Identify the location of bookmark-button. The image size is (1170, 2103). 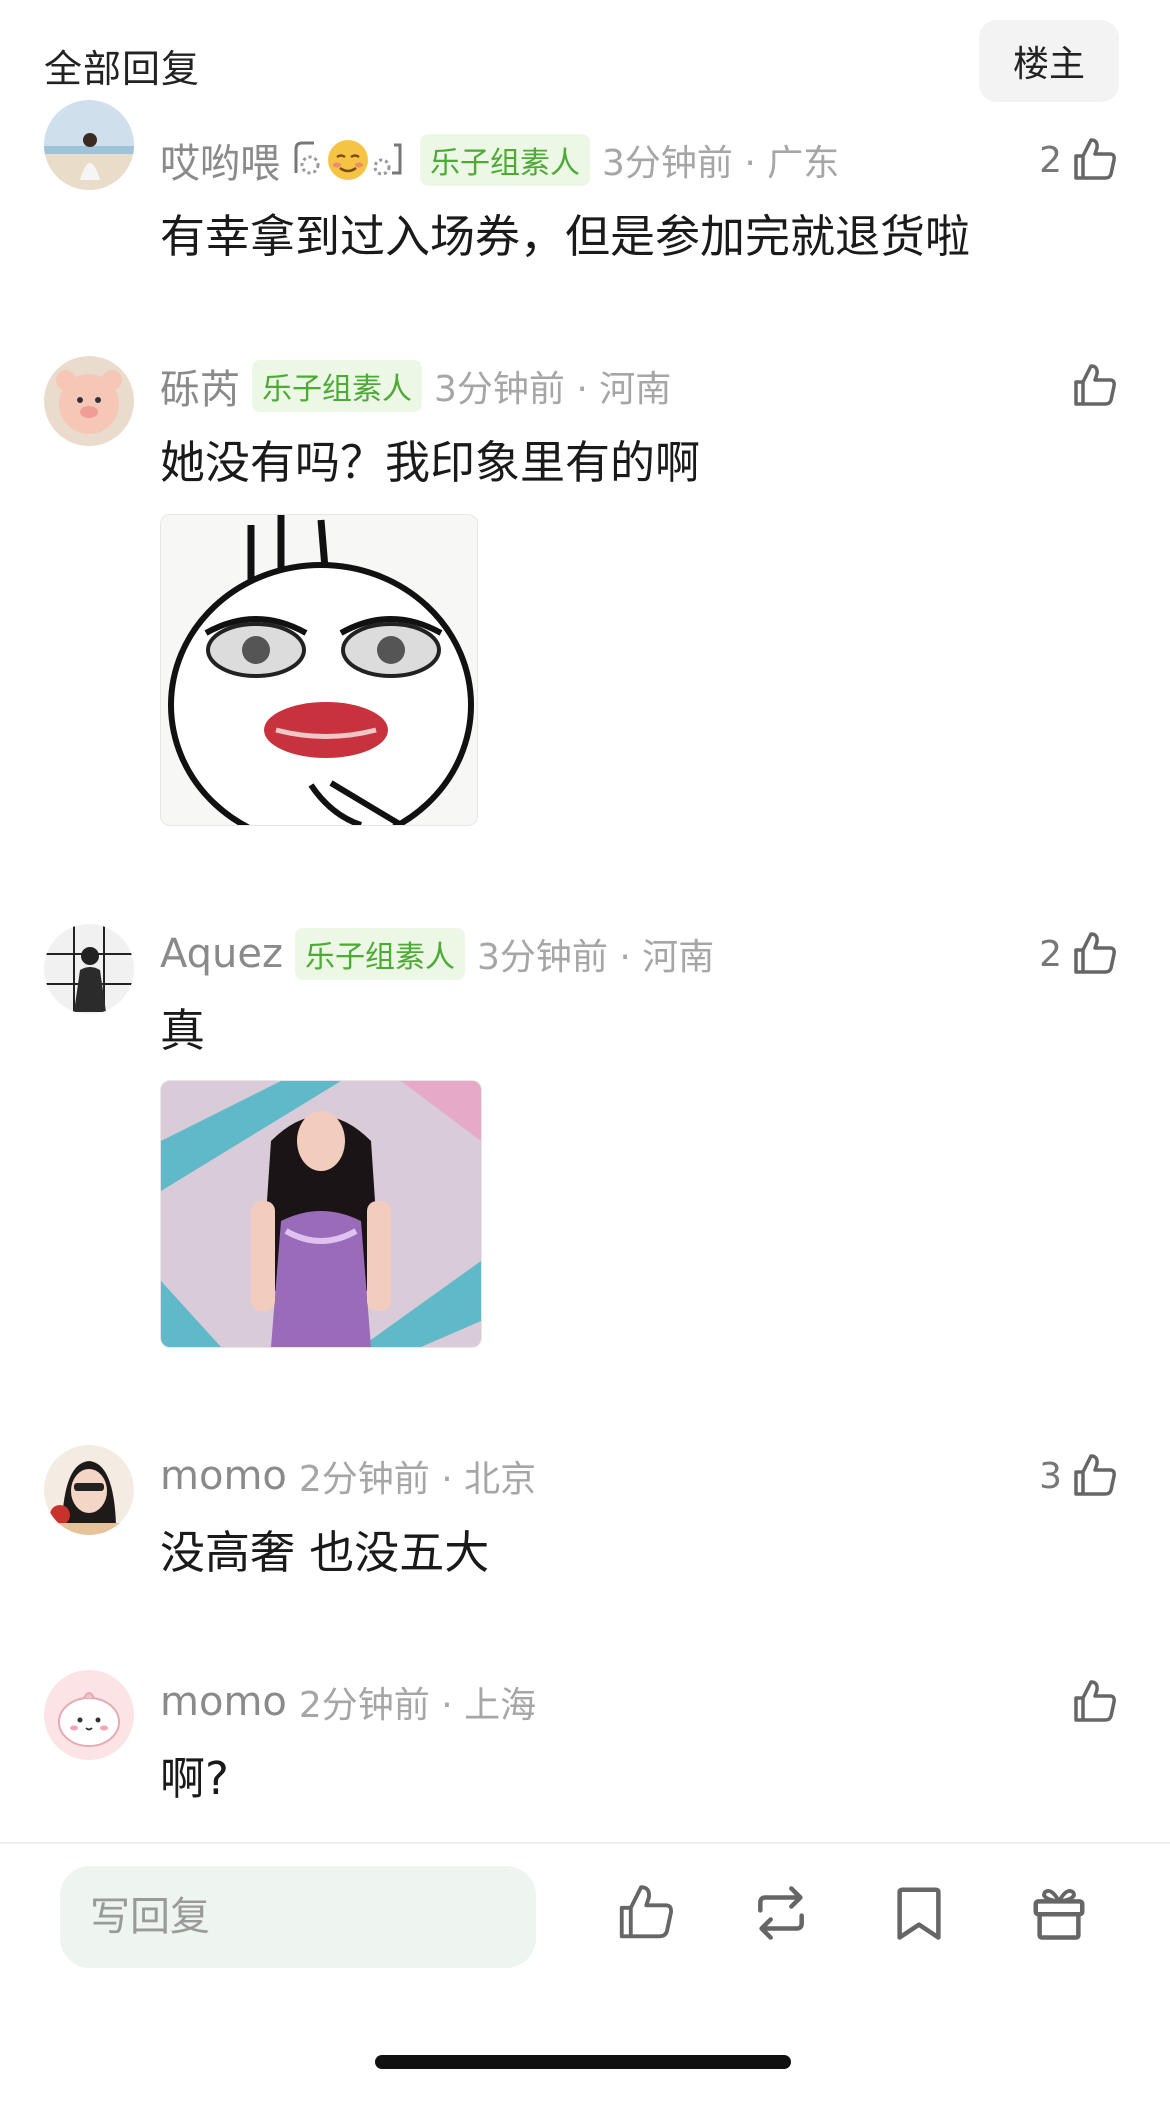
(919, 1913).